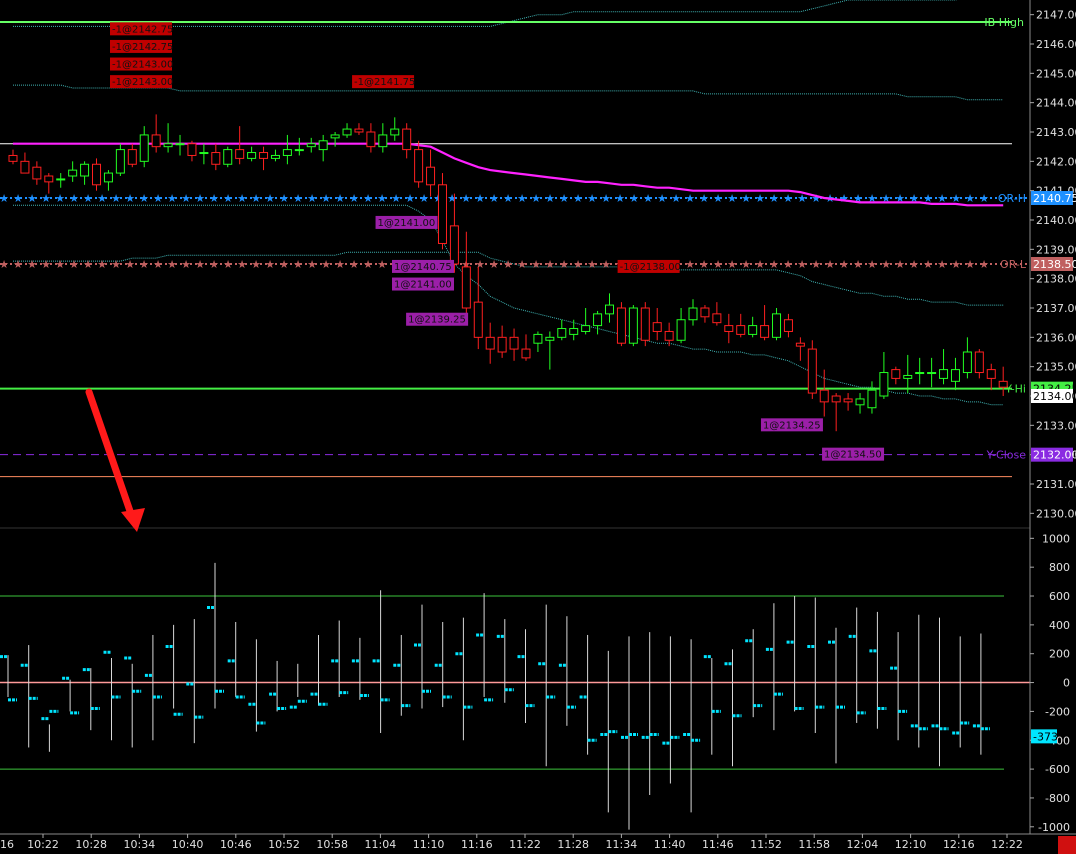 The height and width of the screenshot is (854, 1076). Describe the element at coordinates (1056, 44) in the screenshot. I see `price-tick-label: 2146.00` at that location.